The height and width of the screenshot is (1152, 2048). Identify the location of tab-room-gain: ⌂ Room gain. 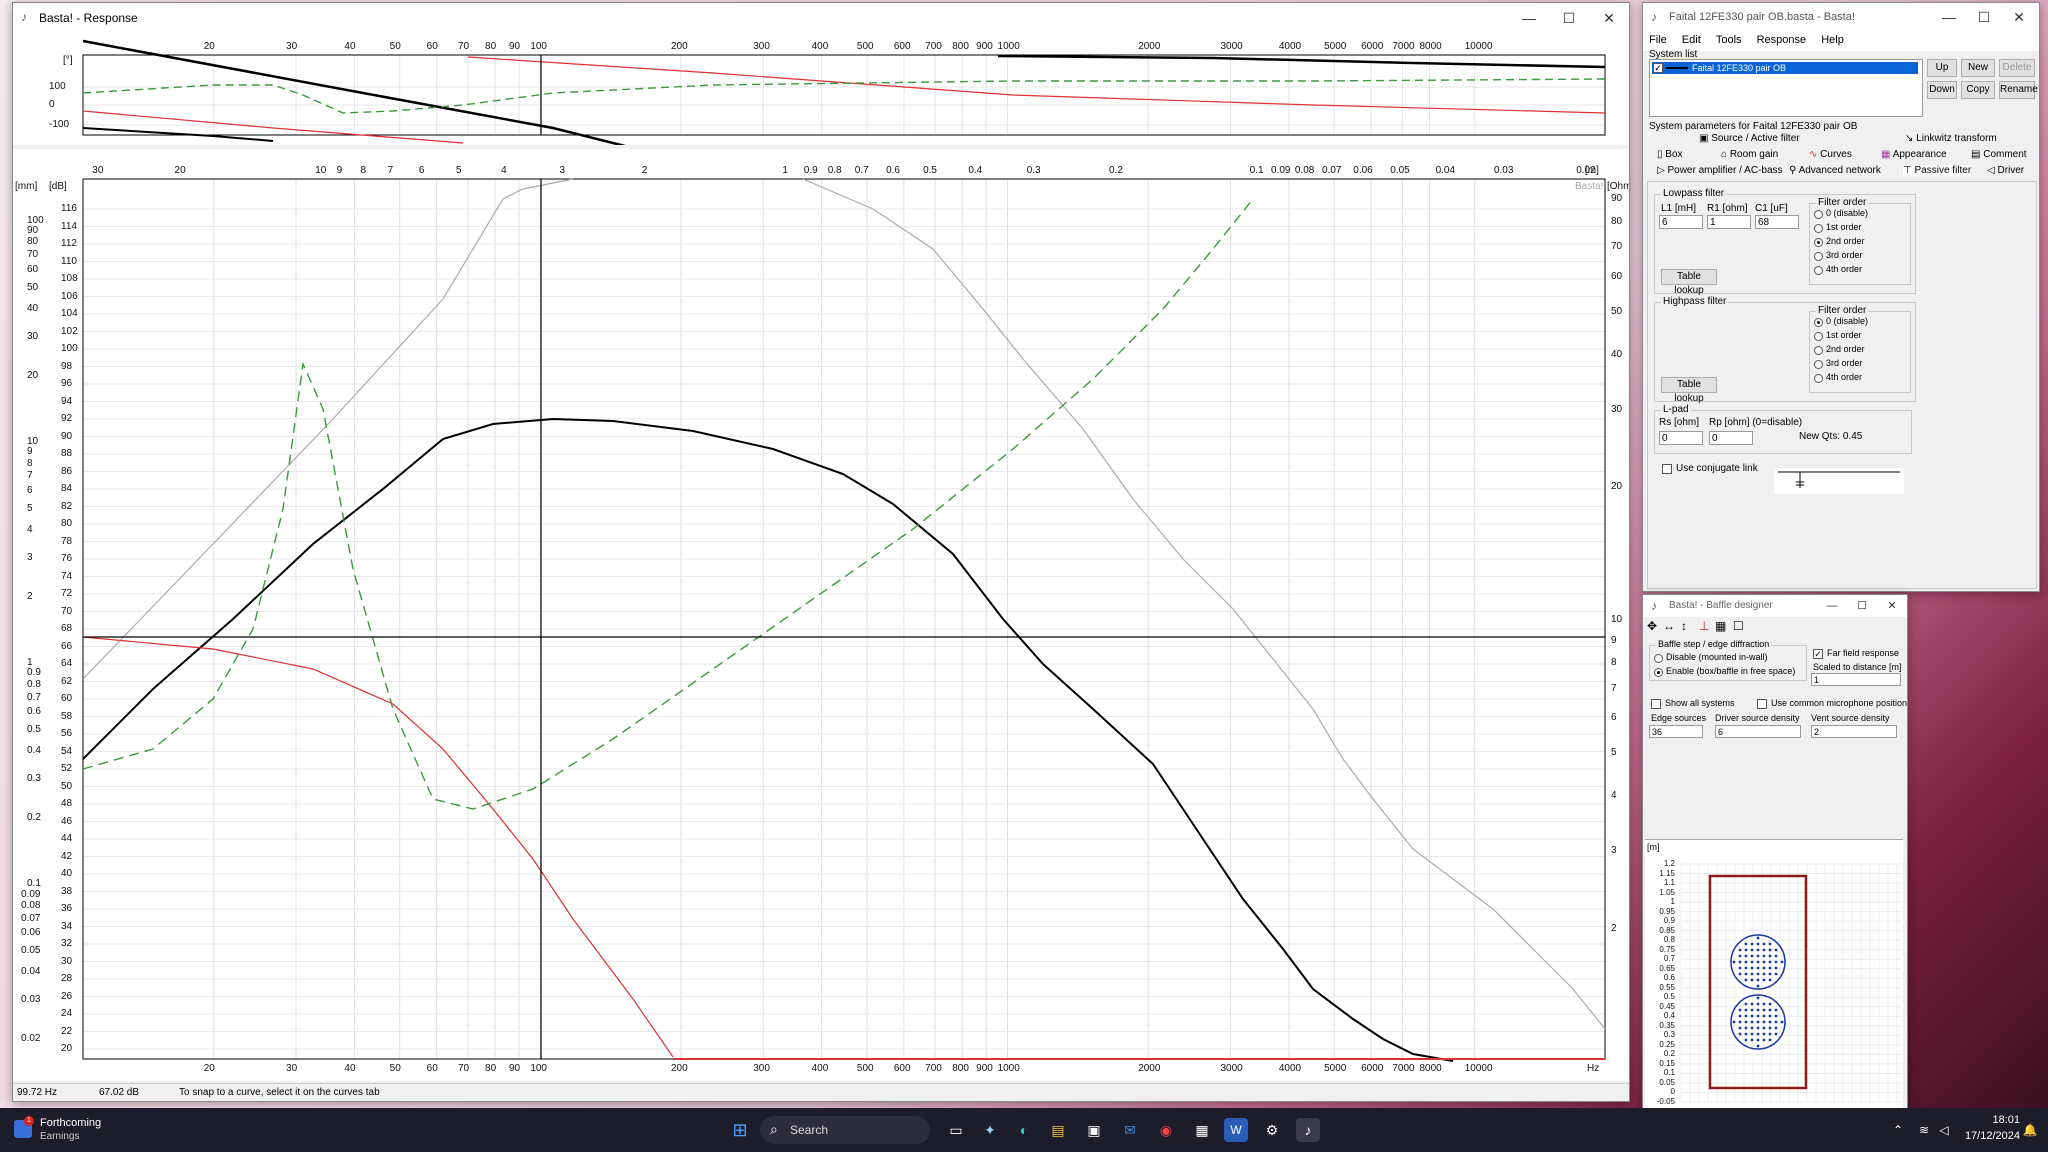
(1749, 154).